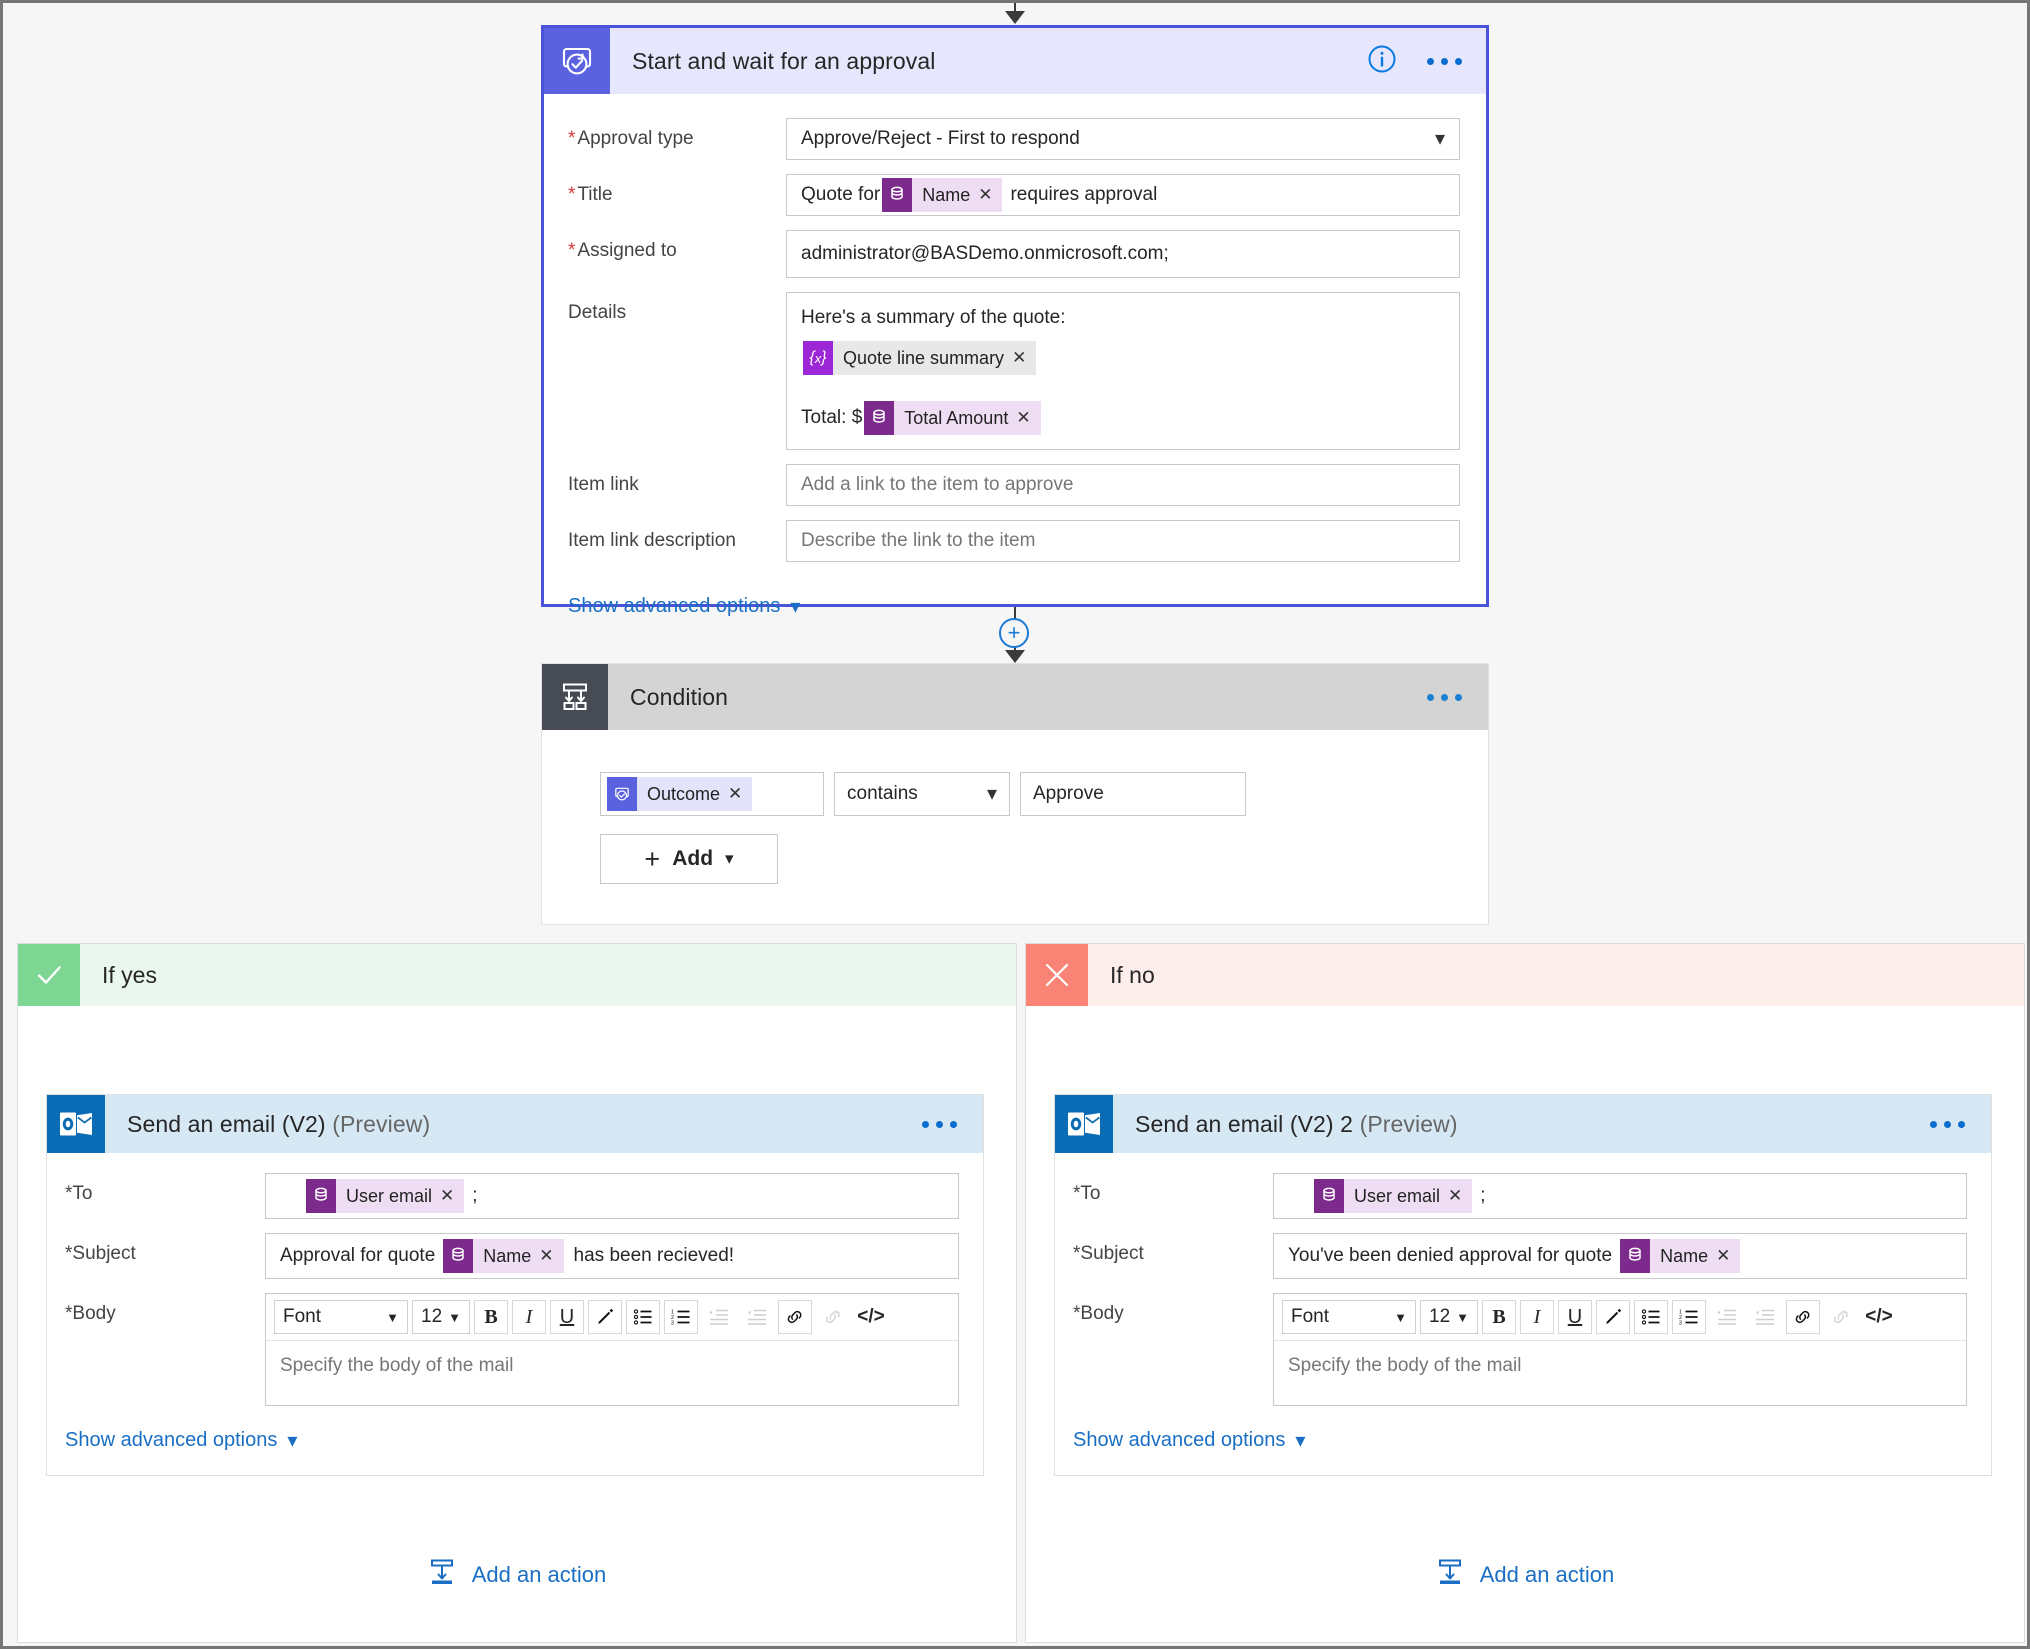  Describe the element at coordinates (1525, 975) in the screenshot. I see `if-no-header: If no` at that location.